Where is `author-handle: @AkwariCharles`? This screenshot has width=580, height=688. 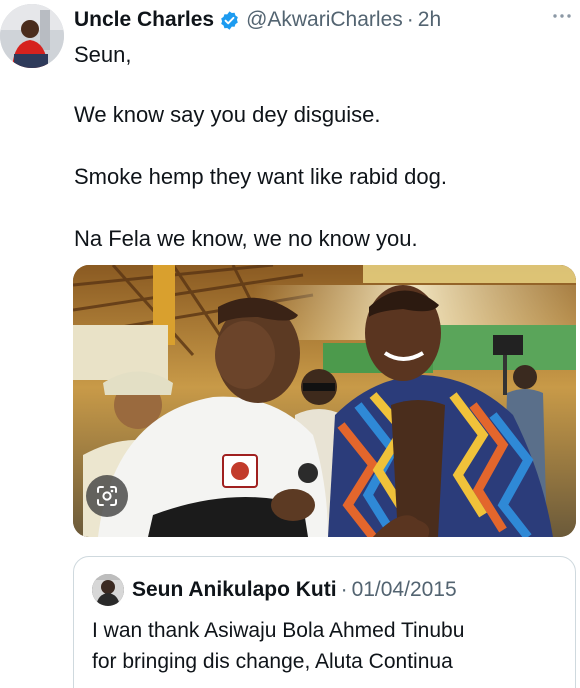
author-handle: @AkwariCharles is located at coordinates (324, 20).